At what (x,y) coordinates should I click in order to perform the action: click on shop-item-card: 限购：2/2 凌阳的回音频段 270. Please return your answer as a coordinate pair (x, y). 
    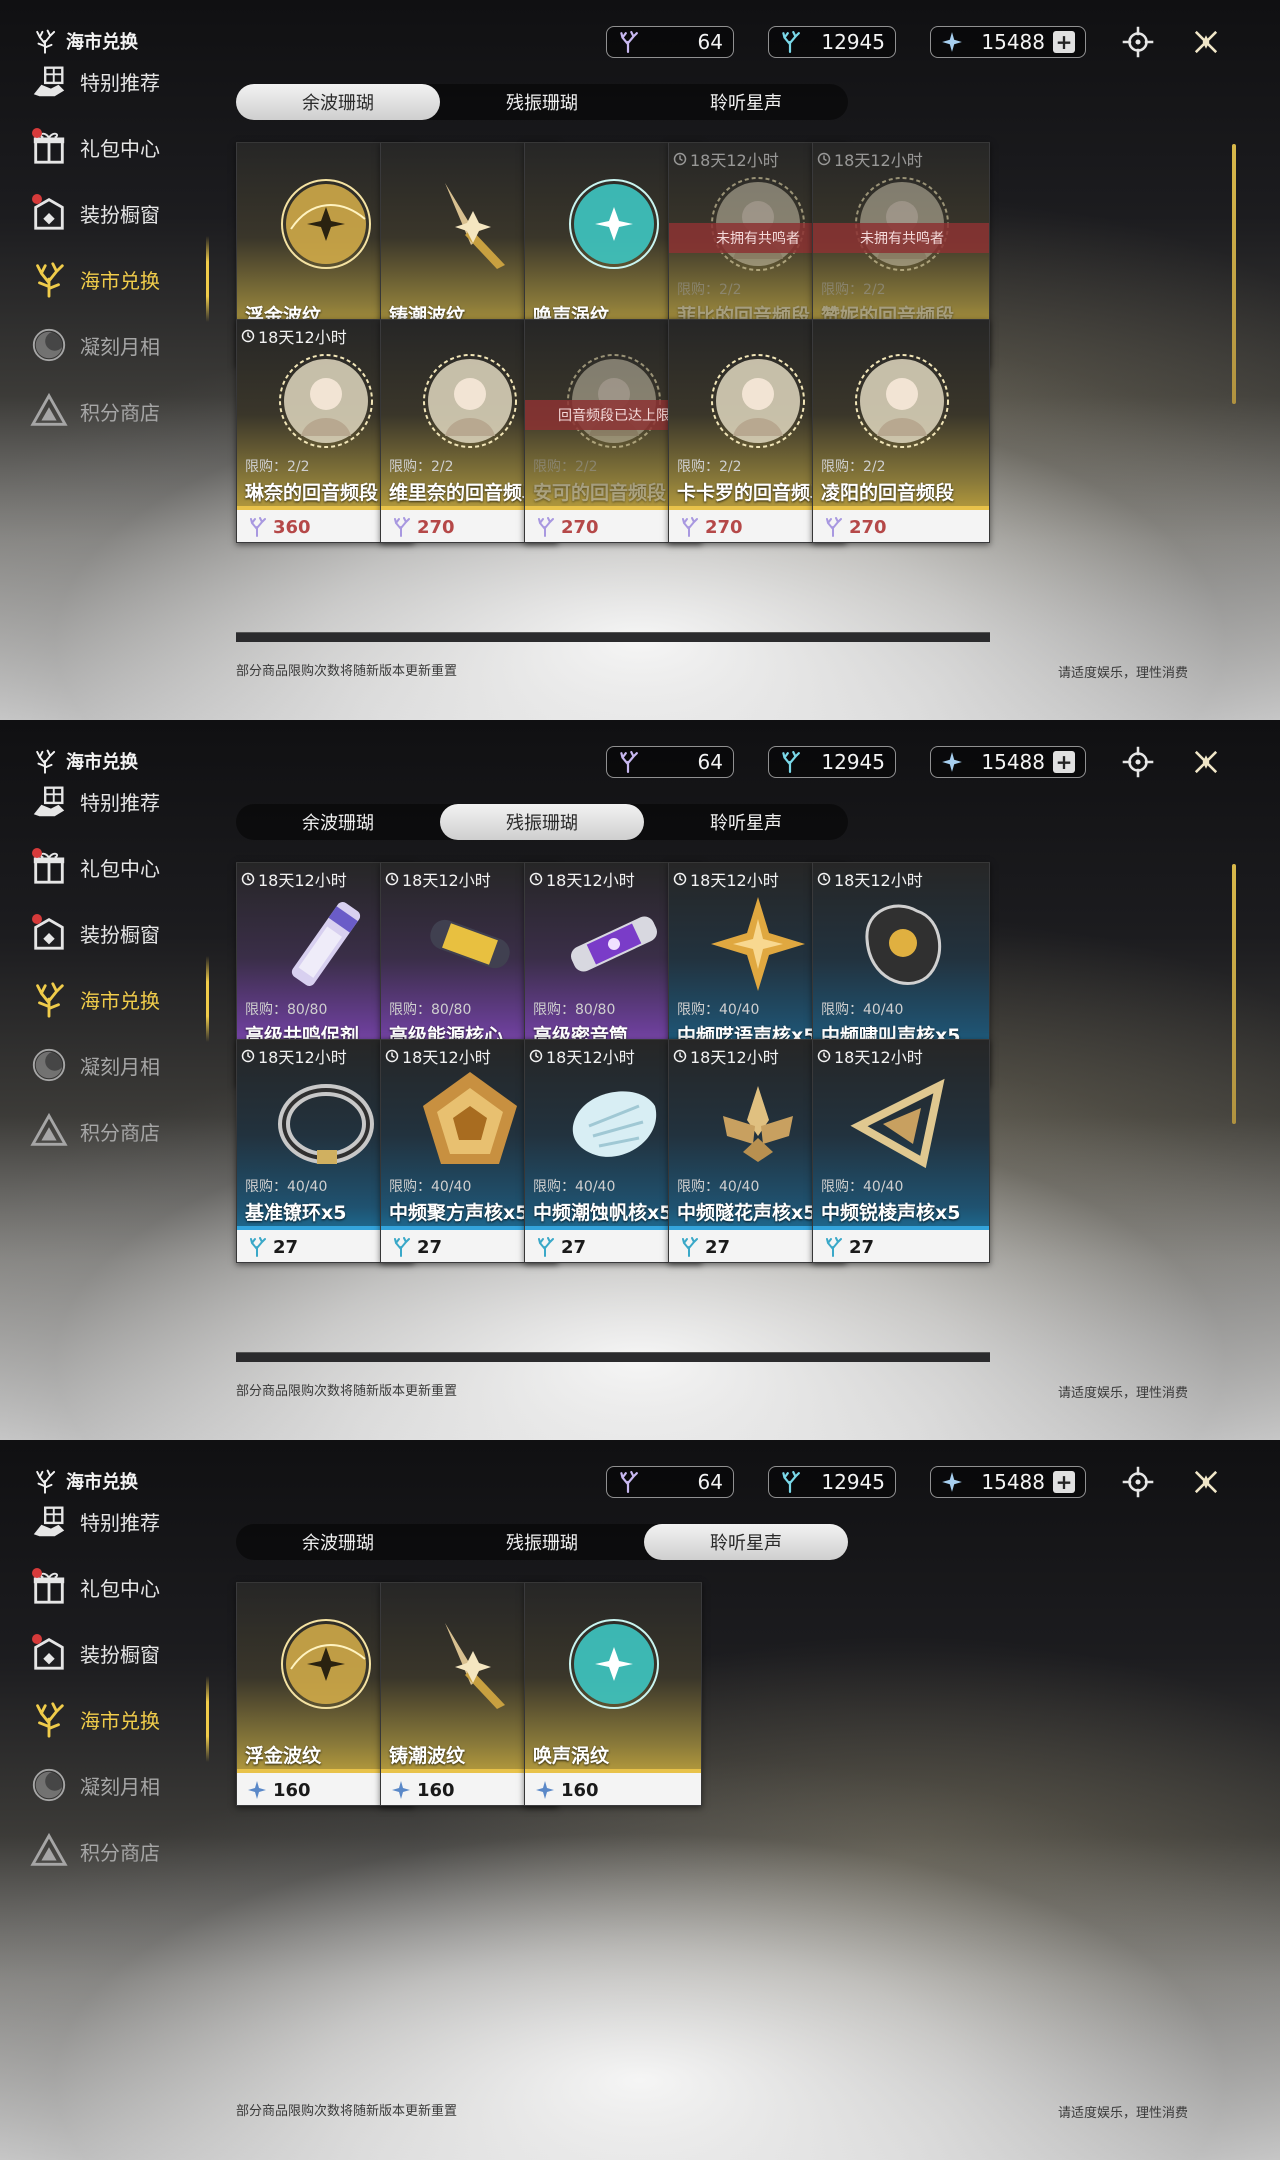
    Looking at the image, I should click on (901, 431).